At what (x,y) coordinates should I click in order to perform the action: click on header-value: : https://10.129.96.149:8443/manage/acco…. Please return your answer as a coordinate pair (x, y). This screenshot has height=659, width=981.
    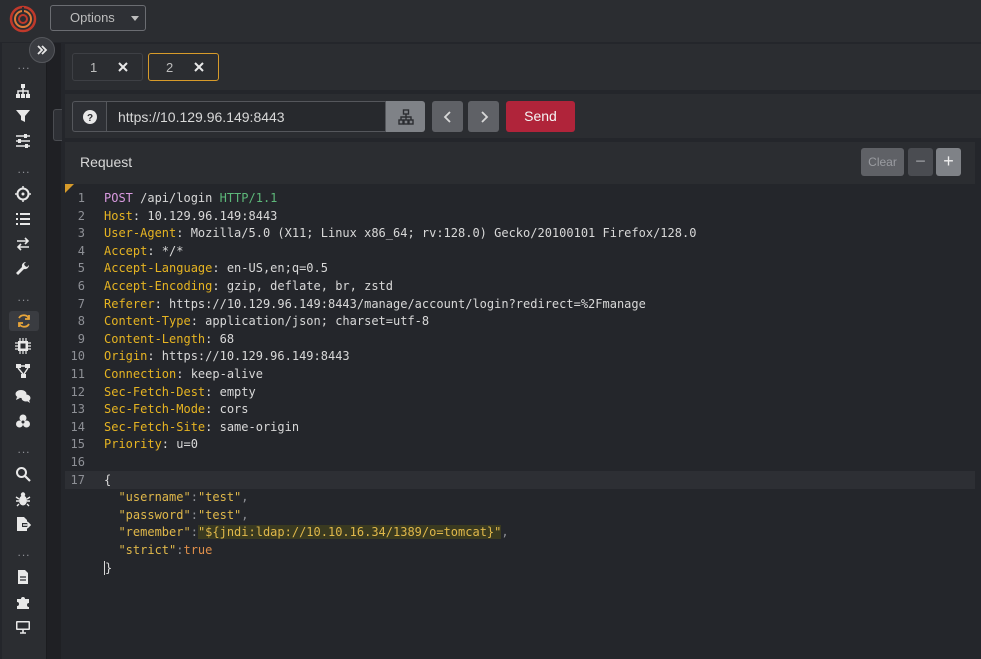
    Looking at the image, I should click on (400, 303).